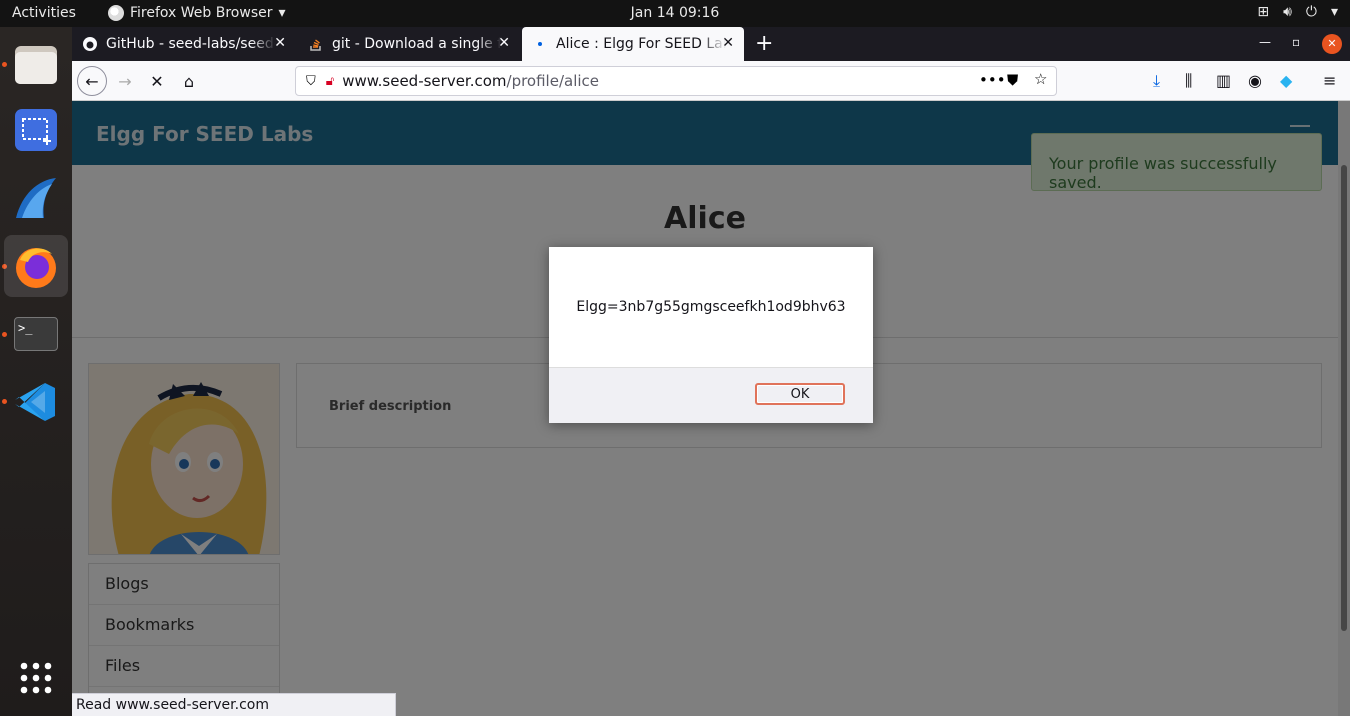  Describe the element at coordinates (92, 81) in the screenshot. I see `back-arrow-icon: ←` at that location.